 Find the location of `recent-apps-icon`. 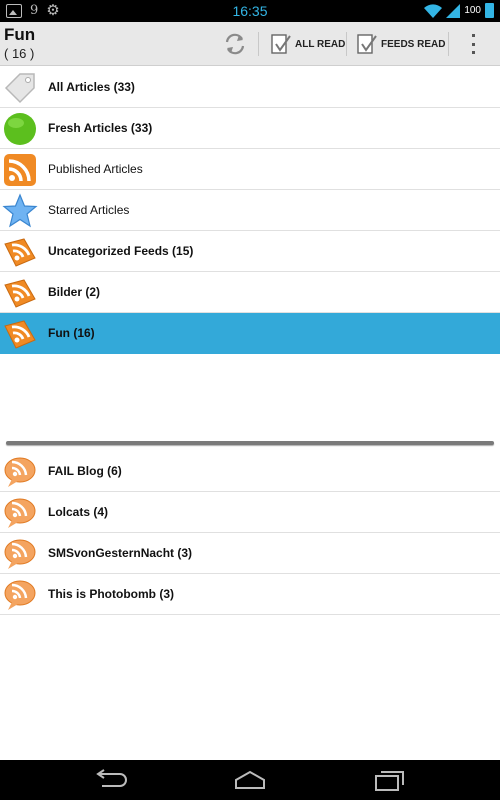

recent-apps-icon is located at coordinates (390, 780).